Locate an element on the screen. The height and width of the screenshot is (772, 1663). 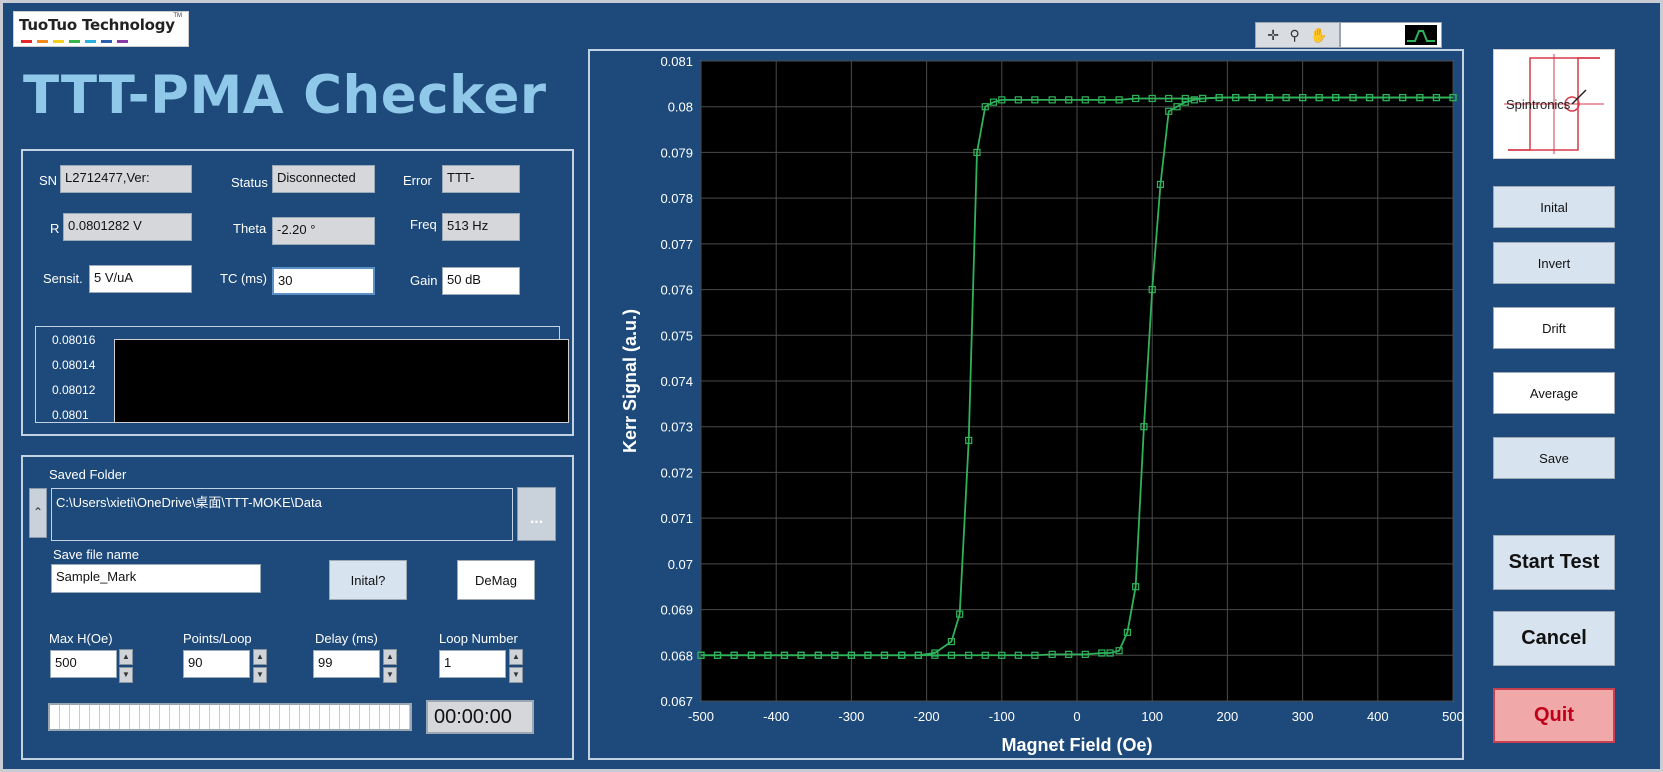
y-tick-label: 0.073 is located at coordinates (676, 427).